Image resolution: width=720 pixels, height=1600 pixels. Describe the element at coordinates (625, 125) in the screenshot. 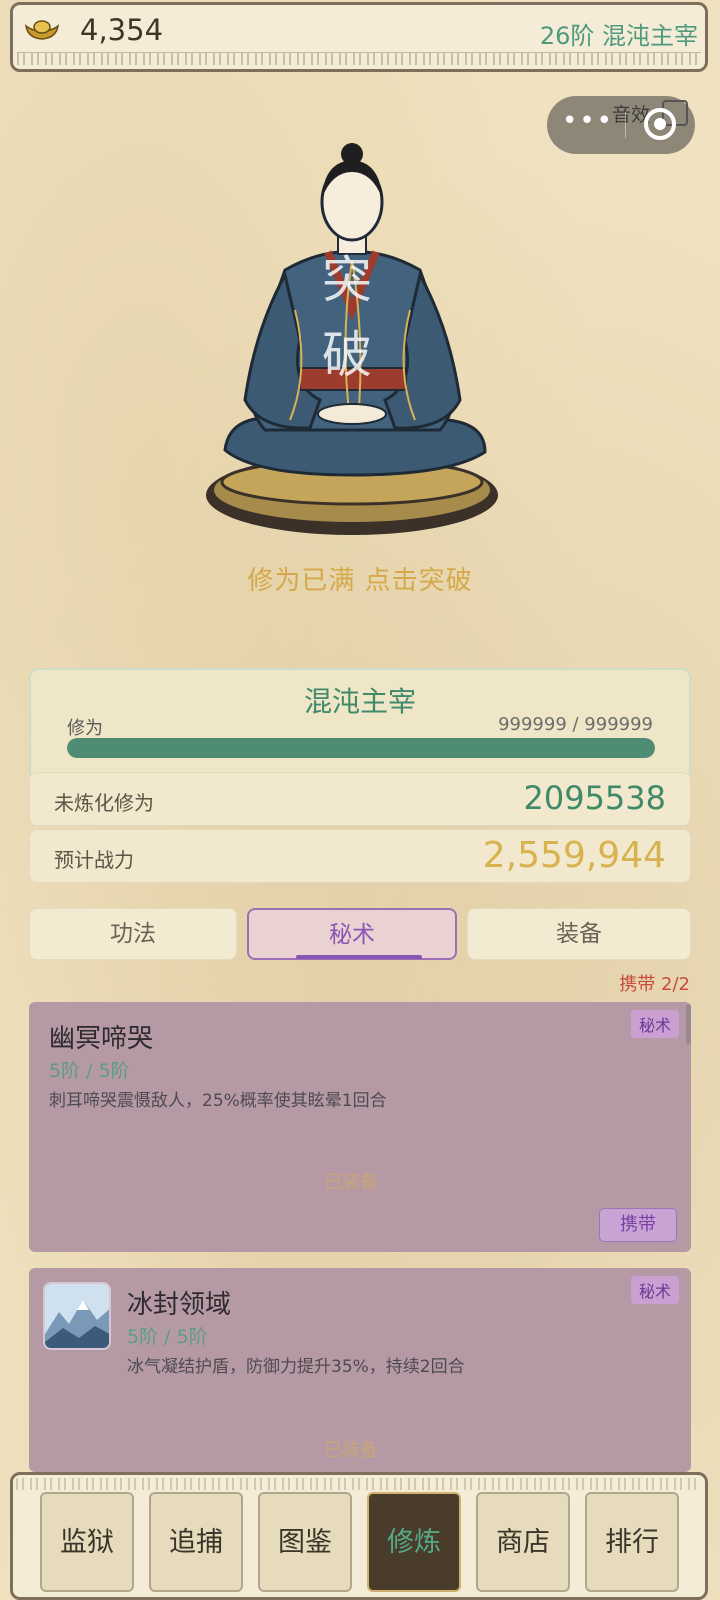

I see `capsule-divider` at that location.